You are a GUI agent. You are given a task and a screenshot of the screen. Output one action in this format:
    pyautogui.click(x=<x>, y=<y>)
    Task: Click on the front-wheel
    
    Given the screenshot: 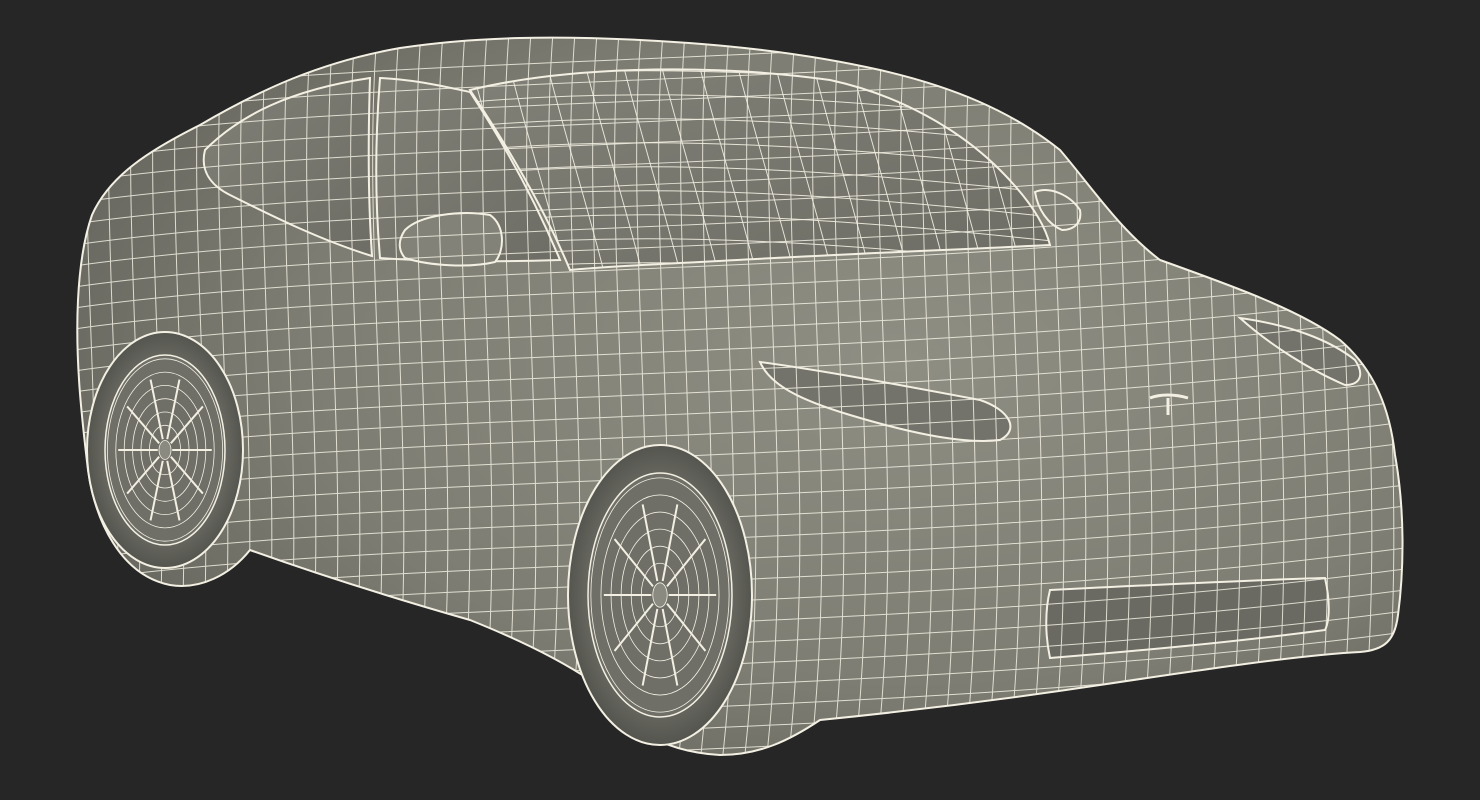 What is the action you would take?
    pyautogui.click(x=660, y=595)
    